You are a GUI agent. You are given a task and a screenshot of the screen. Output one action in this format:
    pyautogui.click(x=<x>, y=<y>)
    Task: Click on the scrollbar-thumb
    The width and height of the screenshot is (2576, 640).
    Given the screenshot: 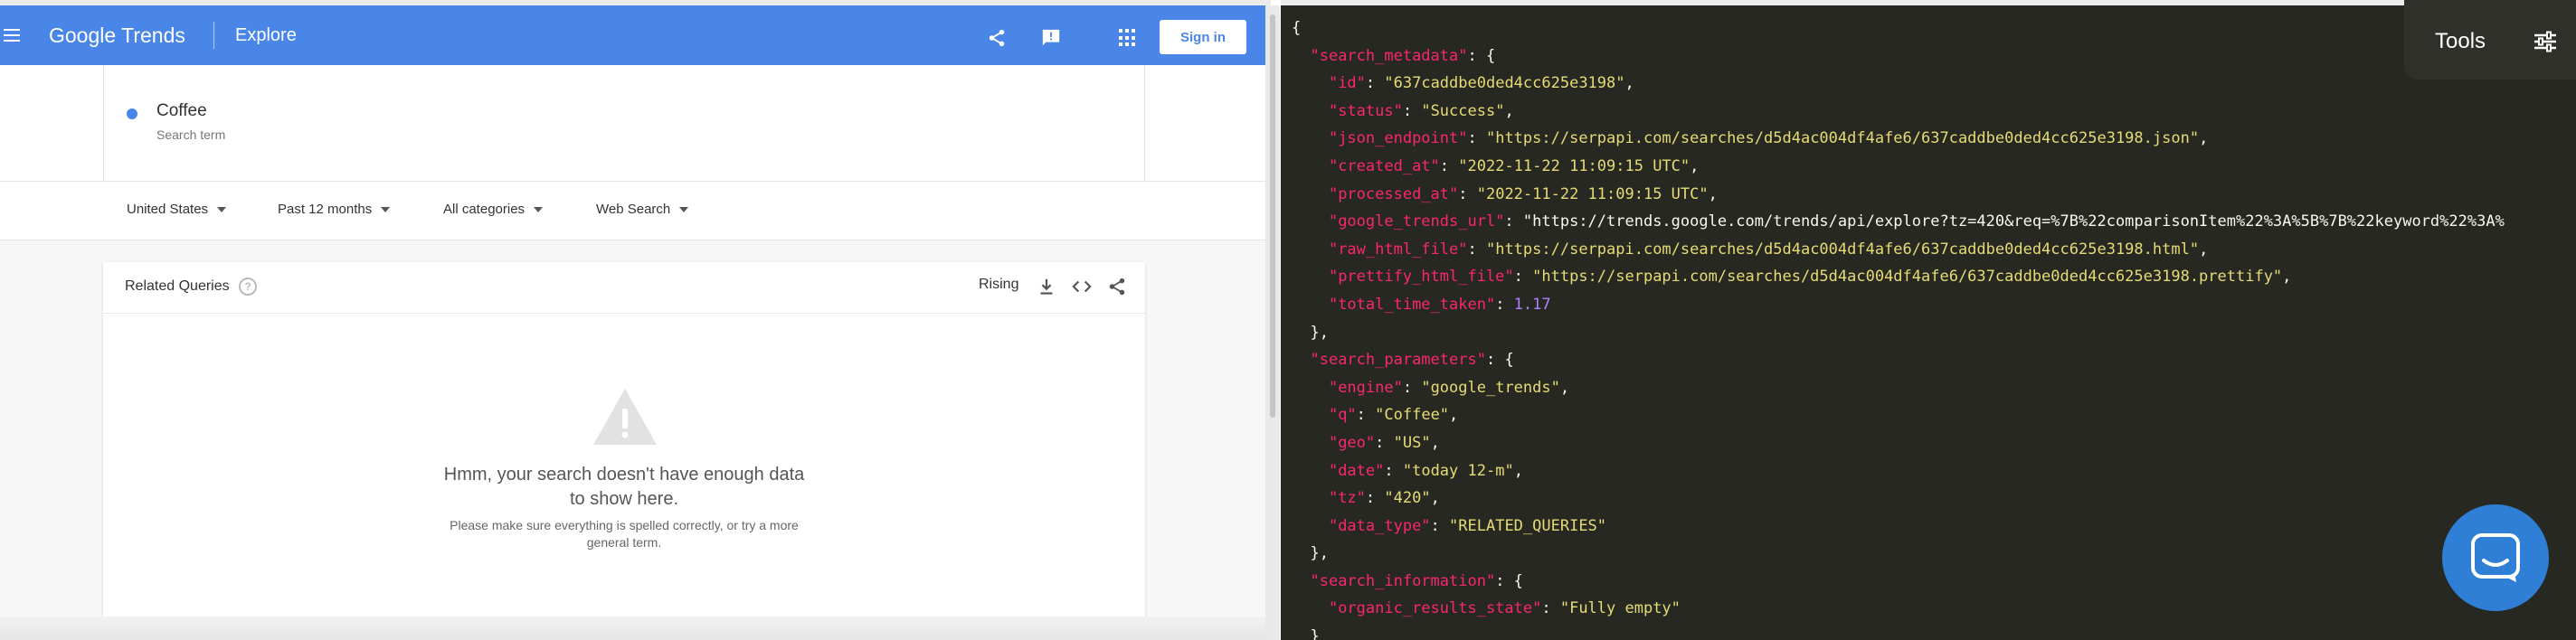 What is the action you would take?
    pyautogui.click(x=1273, y=216)
    